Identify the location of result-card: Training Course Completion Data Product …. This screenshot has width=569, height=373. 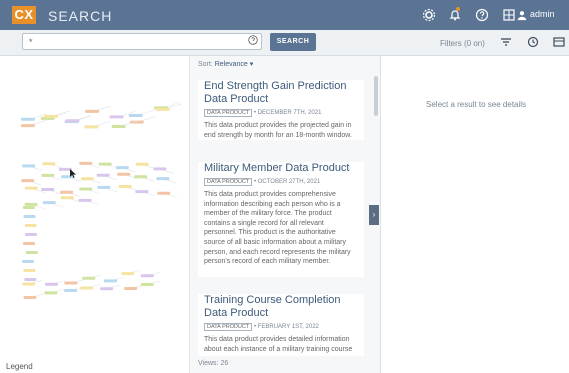
(281, 325).